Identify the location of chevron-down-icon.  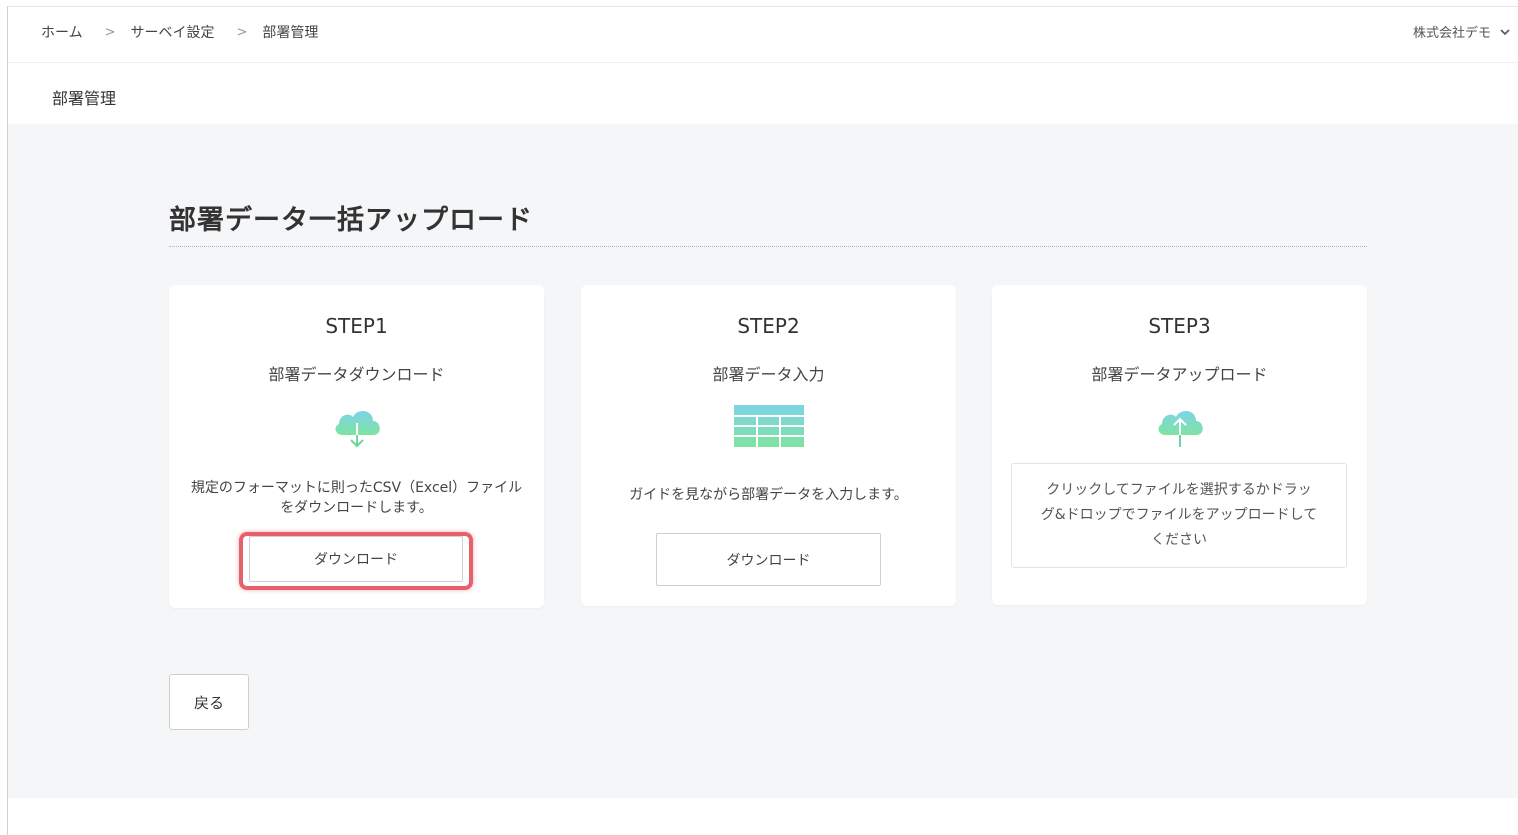
(1505, 31).